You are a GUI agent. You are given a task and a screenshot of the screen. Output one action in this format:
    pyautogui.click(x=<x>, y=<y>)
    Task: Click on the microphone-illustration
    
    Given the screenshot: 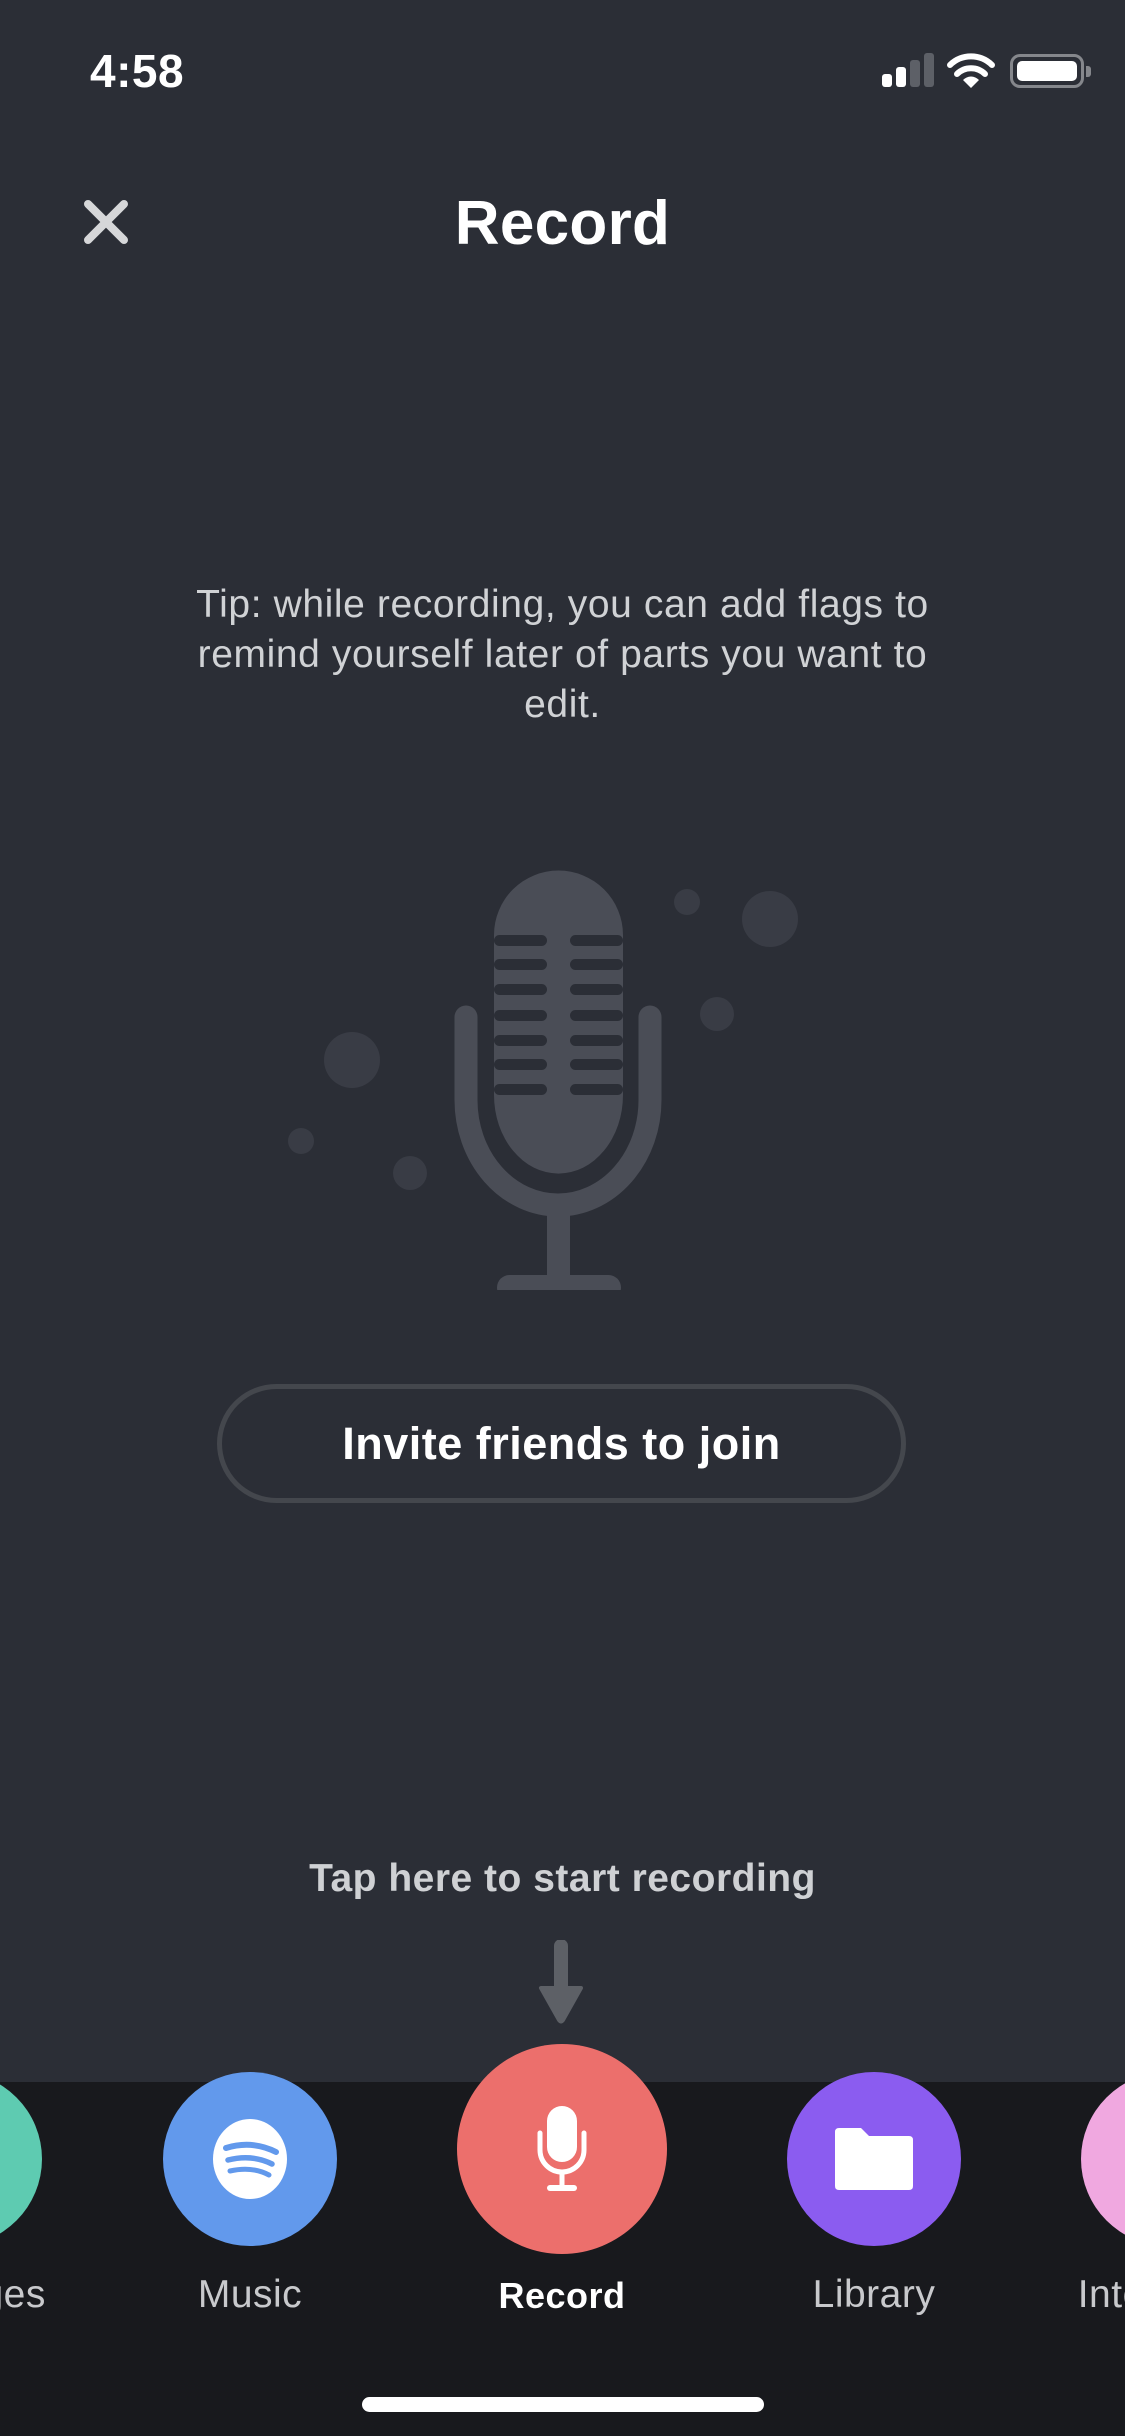 What is the action you would take?
    pyautogui.click(x=543, y=1080)
    